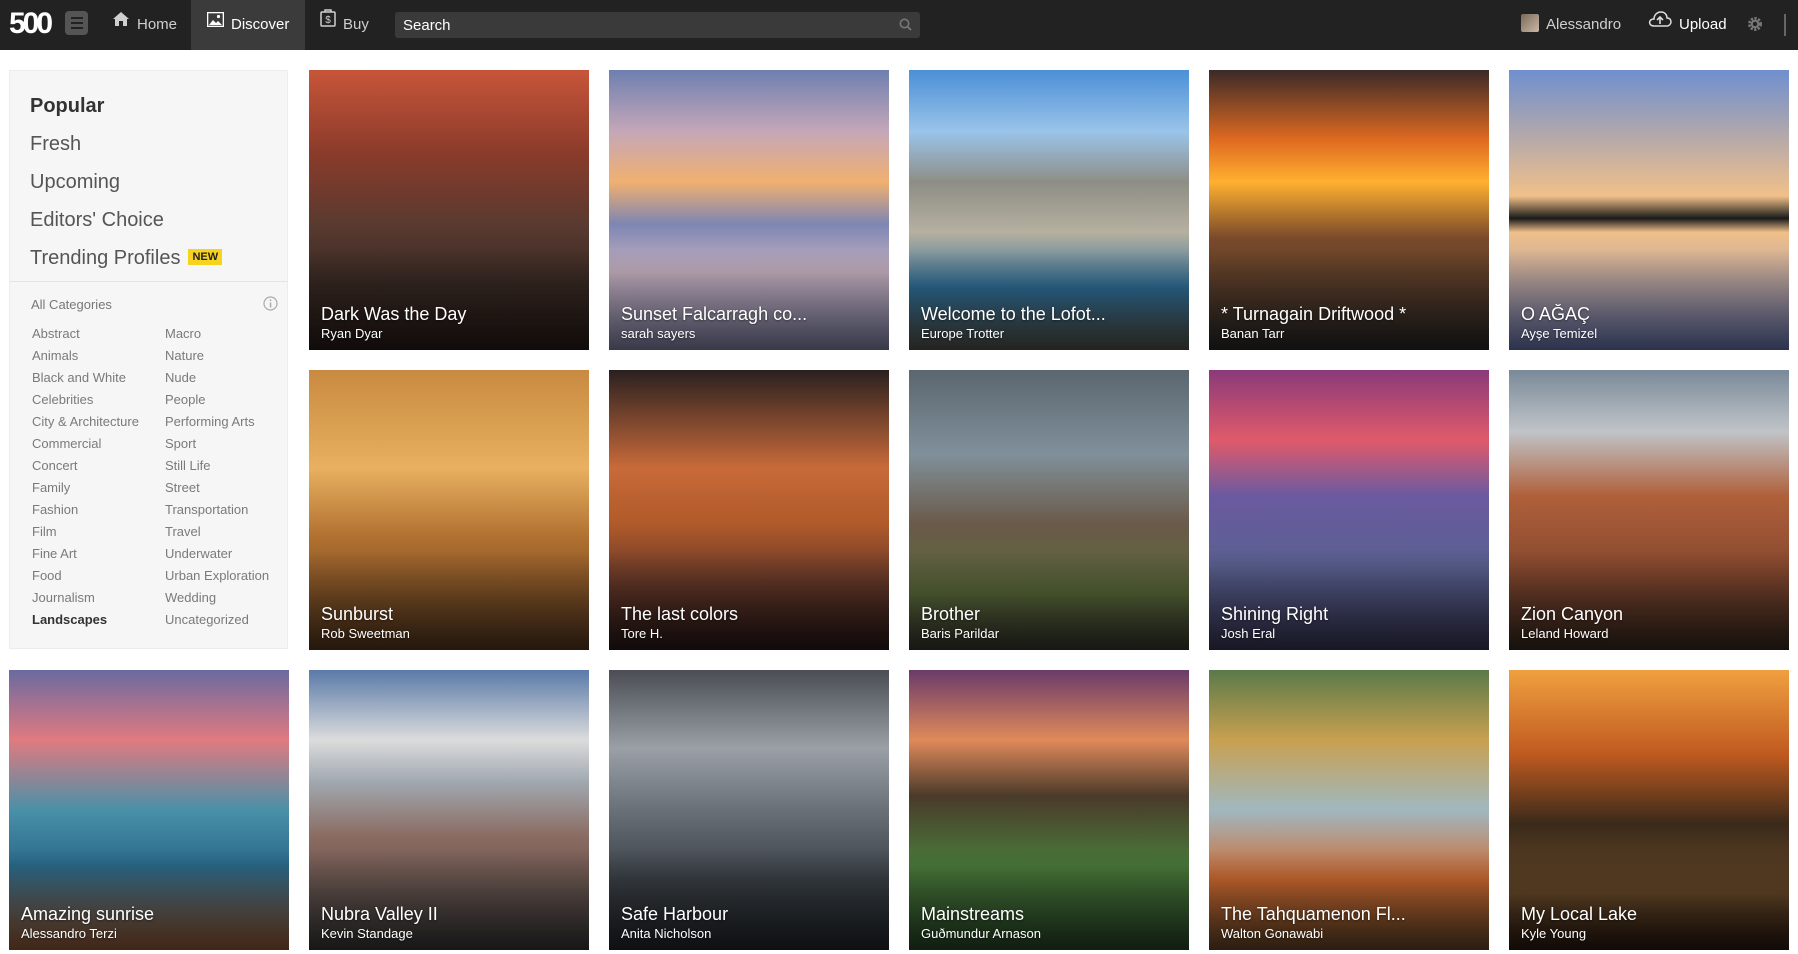 The height and width of the screenshot is (954, 1798). I want to click on photo-tile: The last colors Tore H., so click(749, 510).